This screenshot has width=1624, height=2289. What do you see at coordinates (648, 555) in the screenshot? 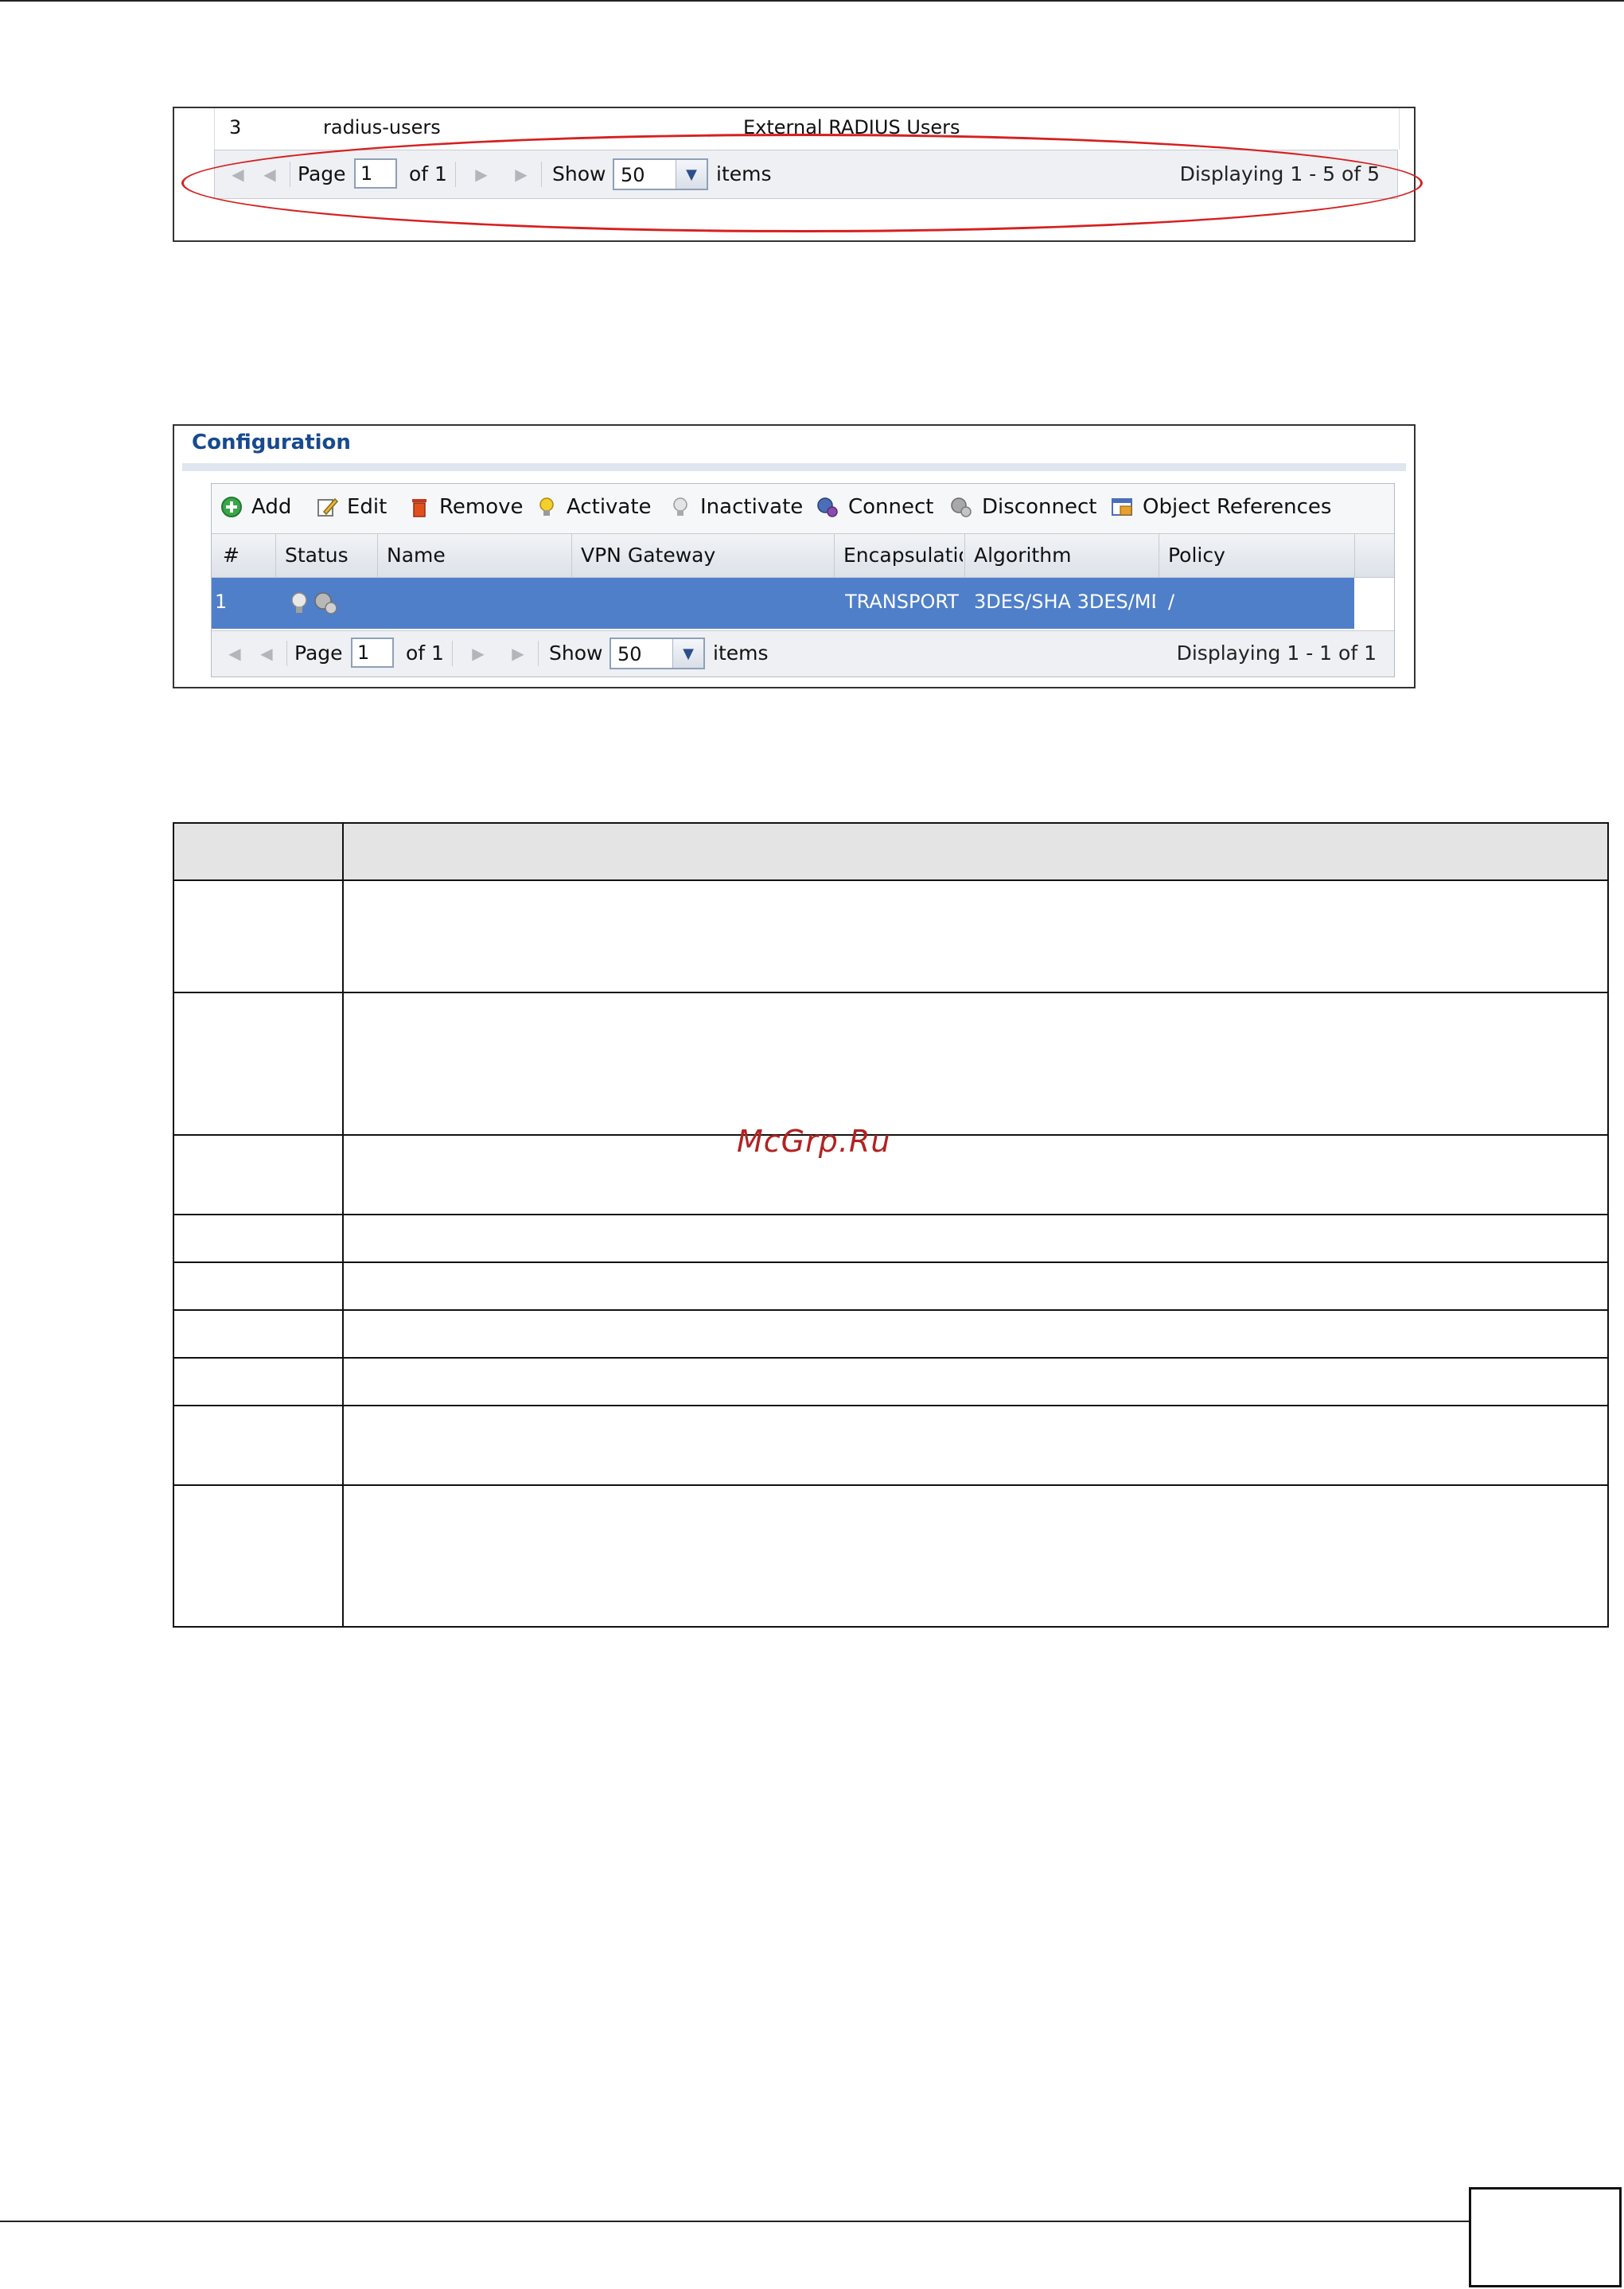
I see `column-header: VPN Gateway` at bounding box center [648, 555].